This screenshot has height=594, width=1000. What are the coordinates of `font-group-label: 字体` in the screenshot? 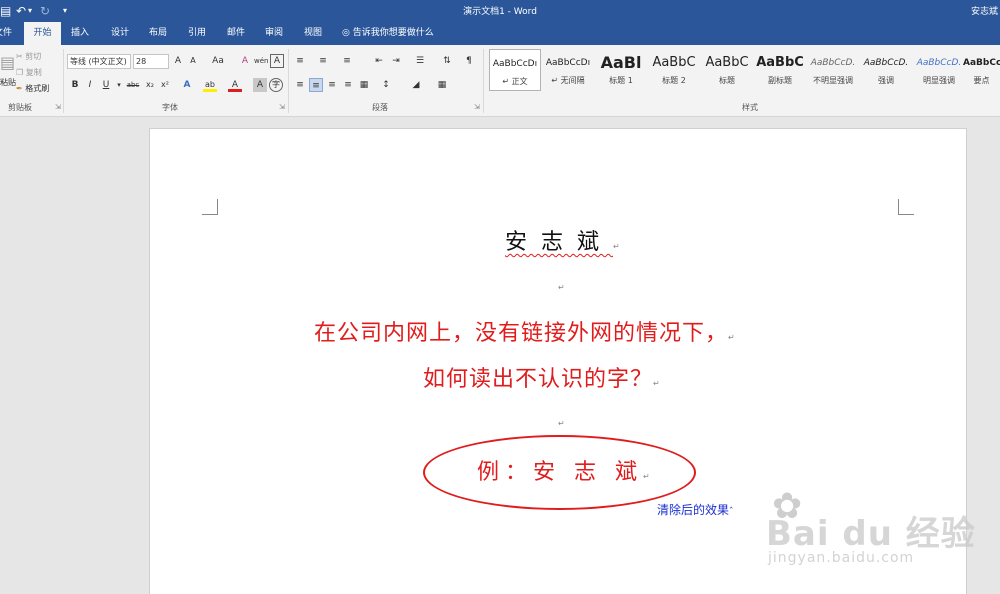 It's located at (170, 107).